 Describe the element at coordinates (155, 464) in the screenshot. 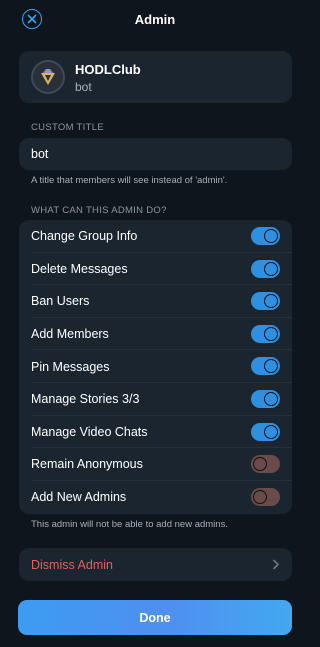

I see `permission-row-remain-anonymous: Remain Anonymous` at that location.